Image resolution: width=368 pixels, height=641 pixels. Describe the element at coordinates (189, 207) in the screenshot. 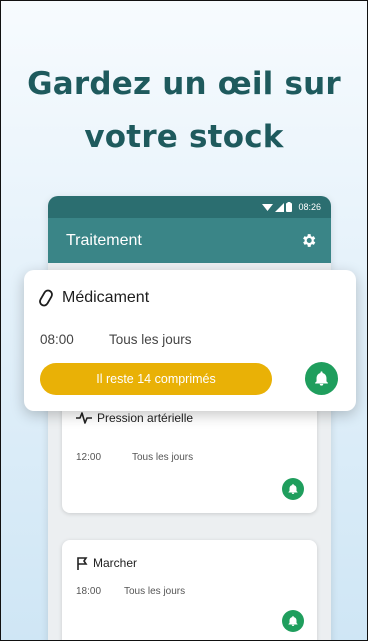

I see `status-bar: 08:26` at that location.